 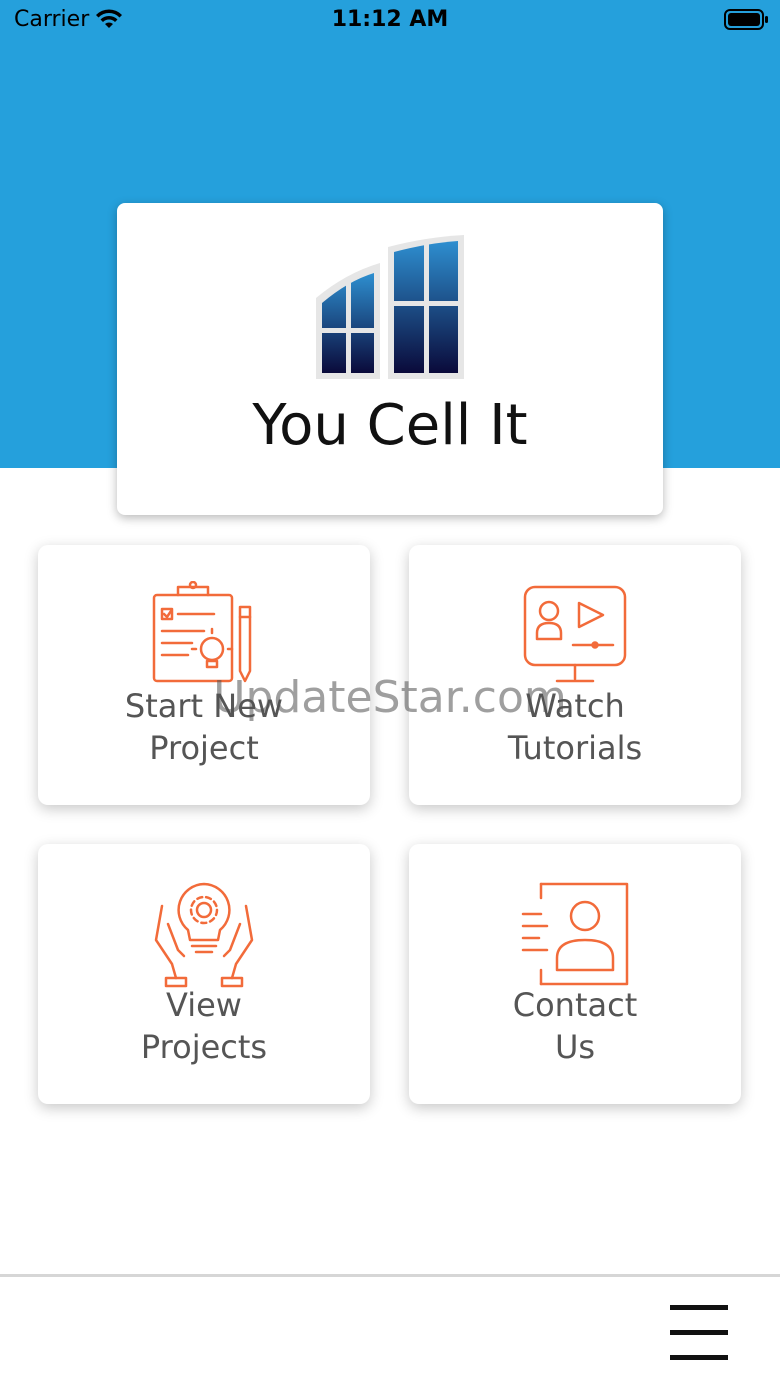 I want to click on tile-label: Contact Us, so click(x=575, y=1026).